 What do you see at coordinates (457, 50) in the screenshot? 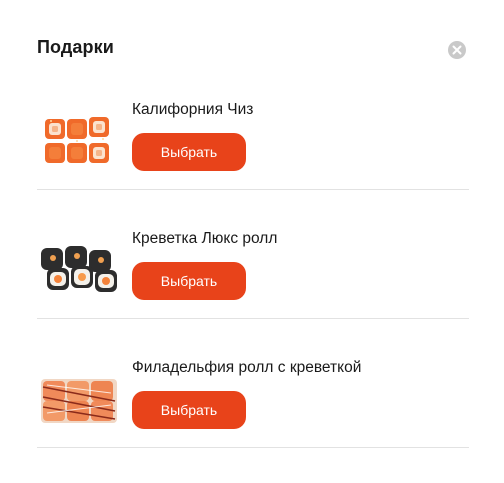
I see `close-icon` at bounding box center [457, 50].